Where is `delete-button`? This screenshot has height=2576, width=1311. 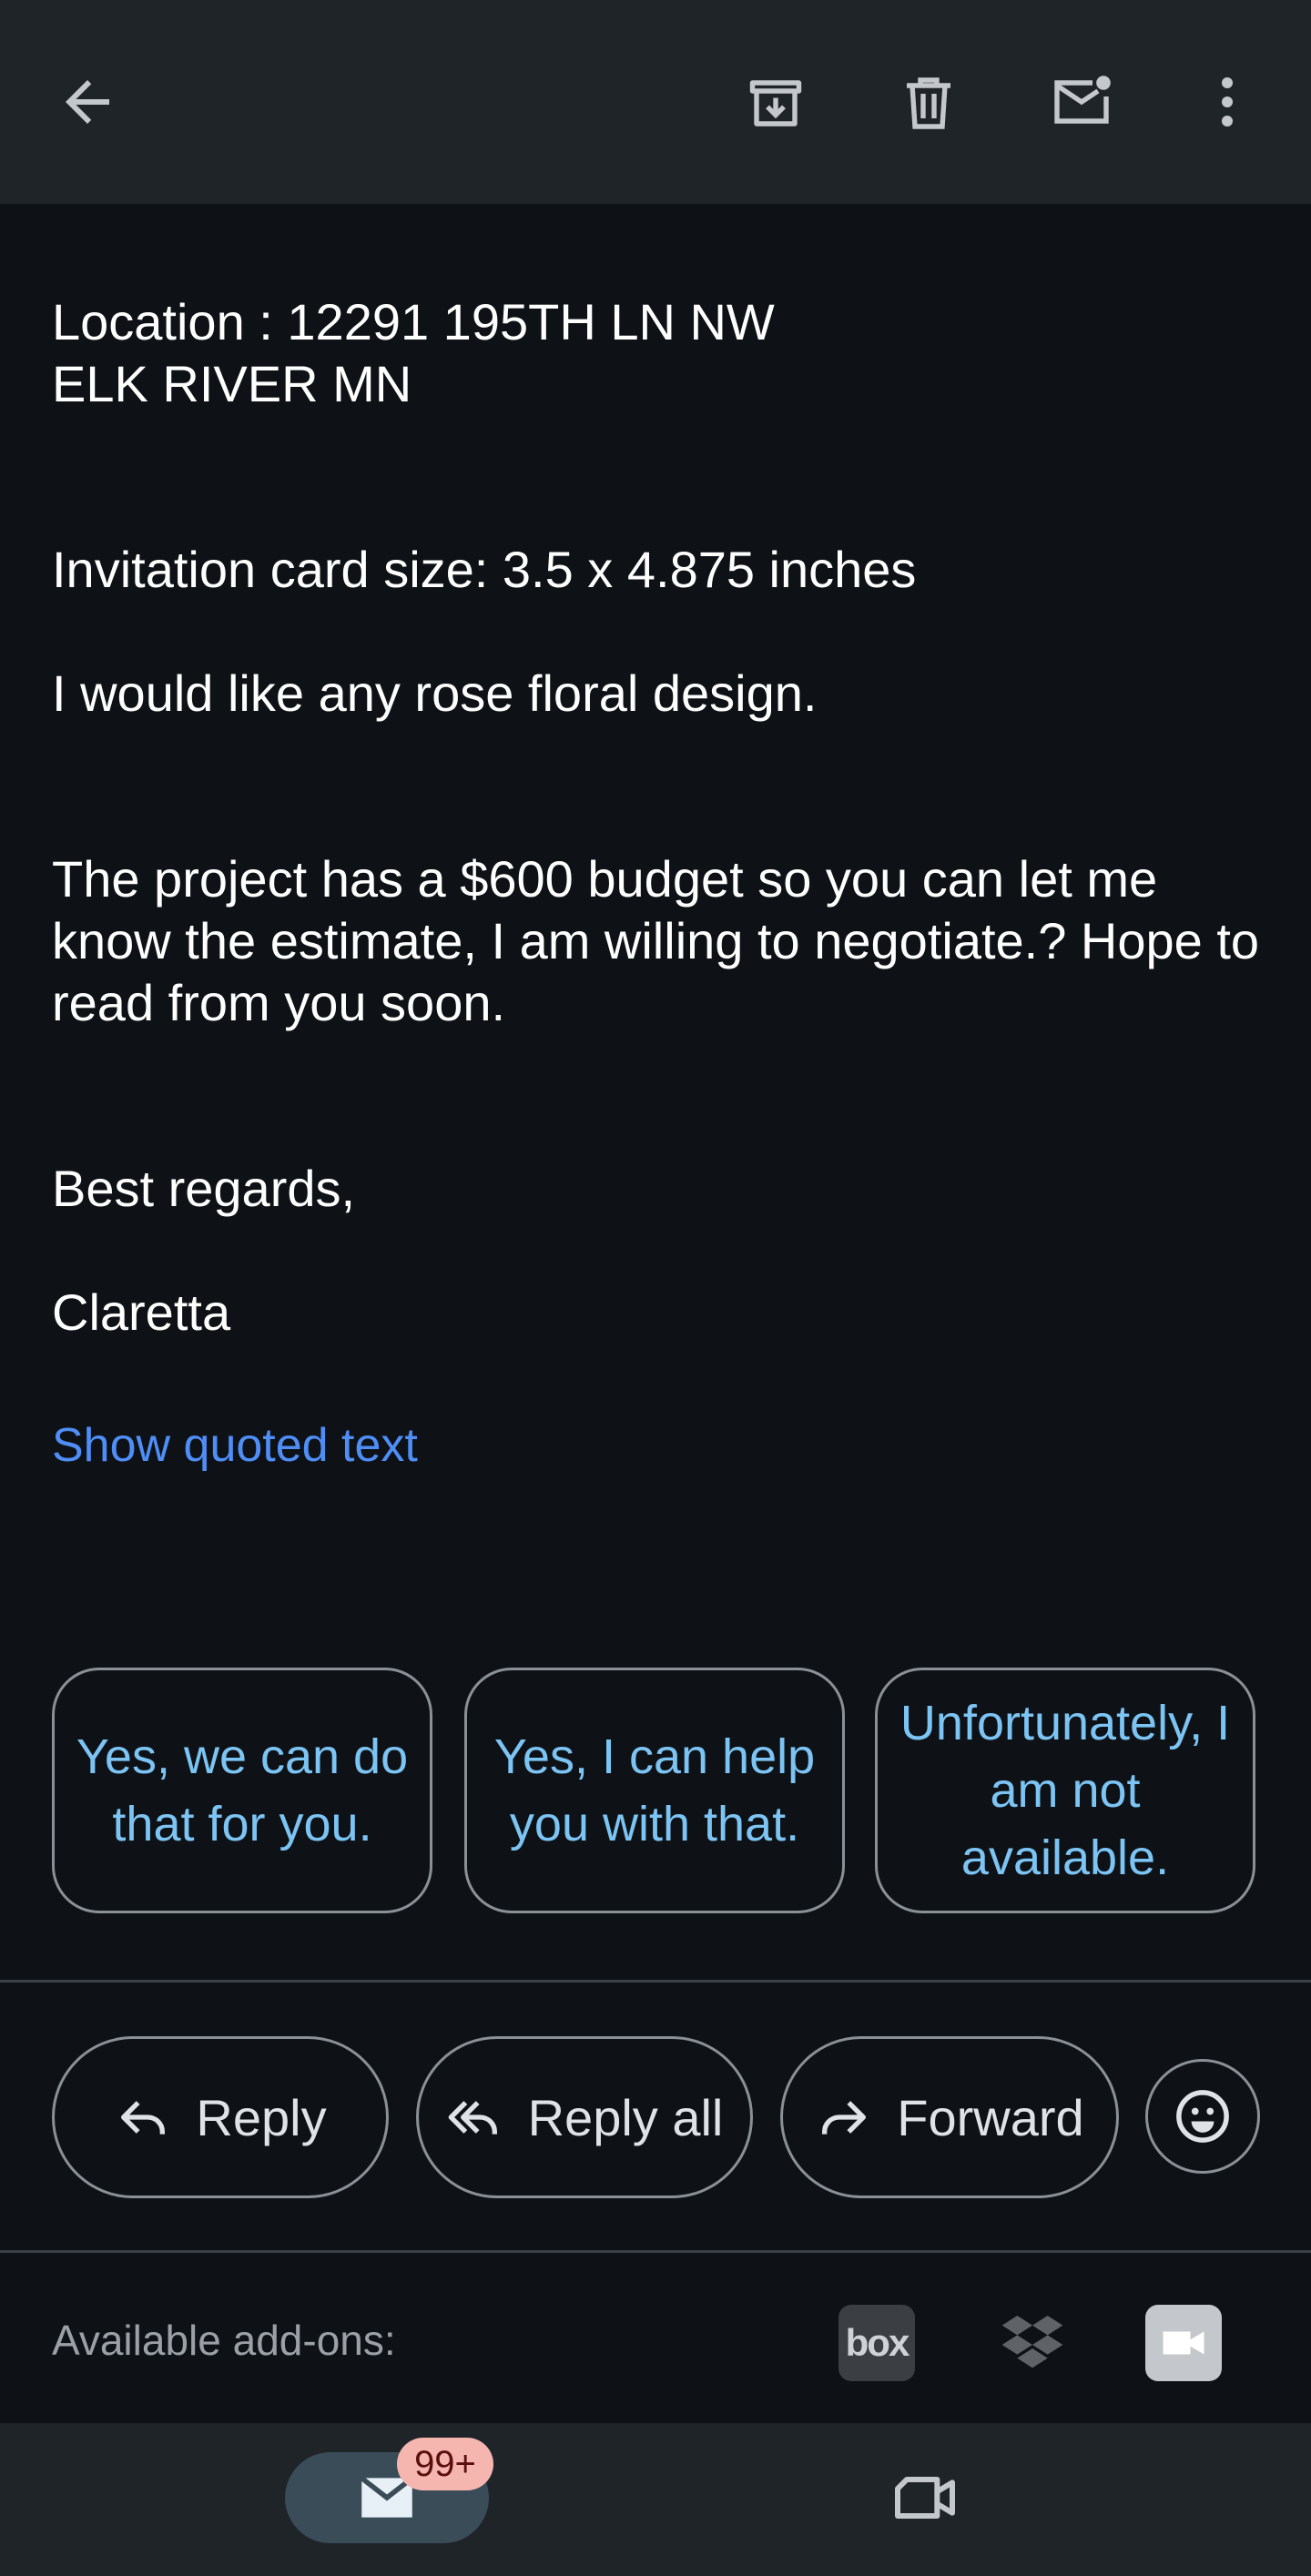 delete-button is located at coordinates (928, 101).